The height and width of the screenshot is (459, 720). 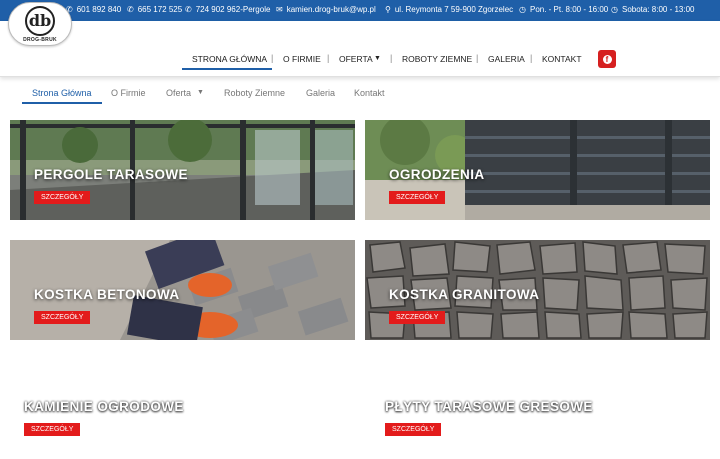 I want to click on nav-active-indicator, so click(x=227, y=69).